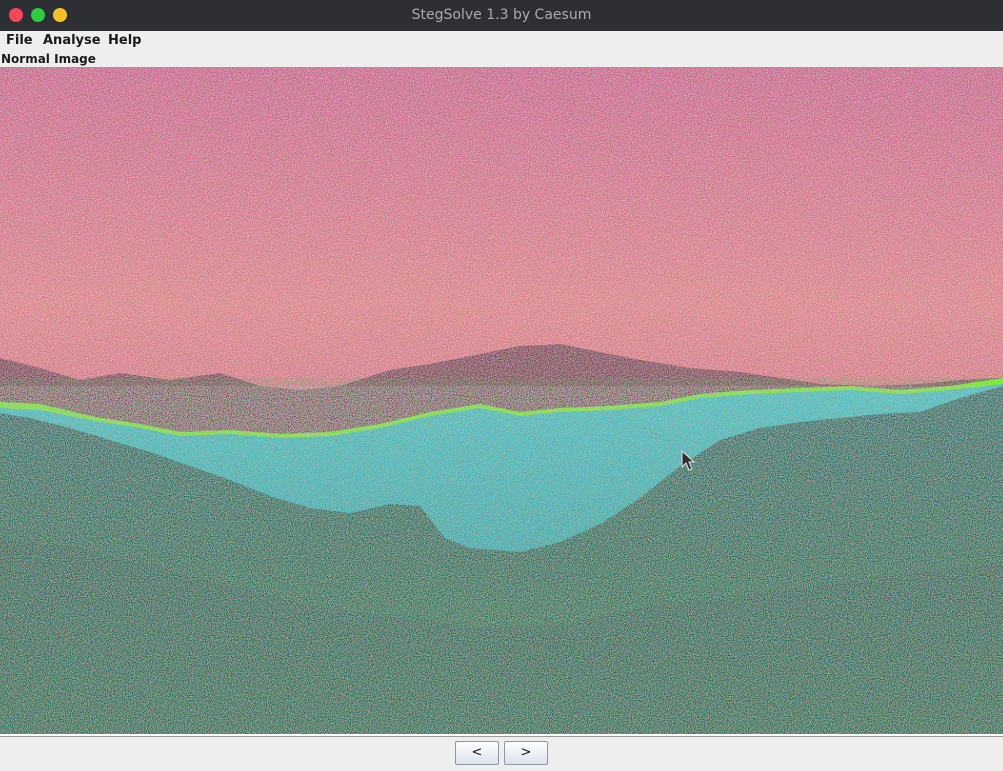 This screenshot has height=771, width=1003. I want to click on menu-help: Help, so click(124, 41).